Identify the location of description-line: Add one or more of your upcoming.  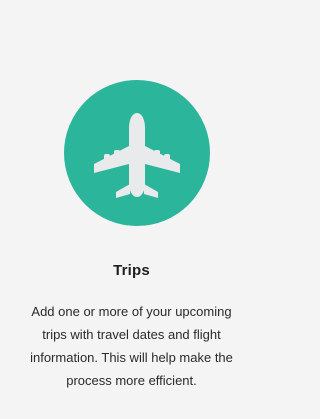
(131, 311).